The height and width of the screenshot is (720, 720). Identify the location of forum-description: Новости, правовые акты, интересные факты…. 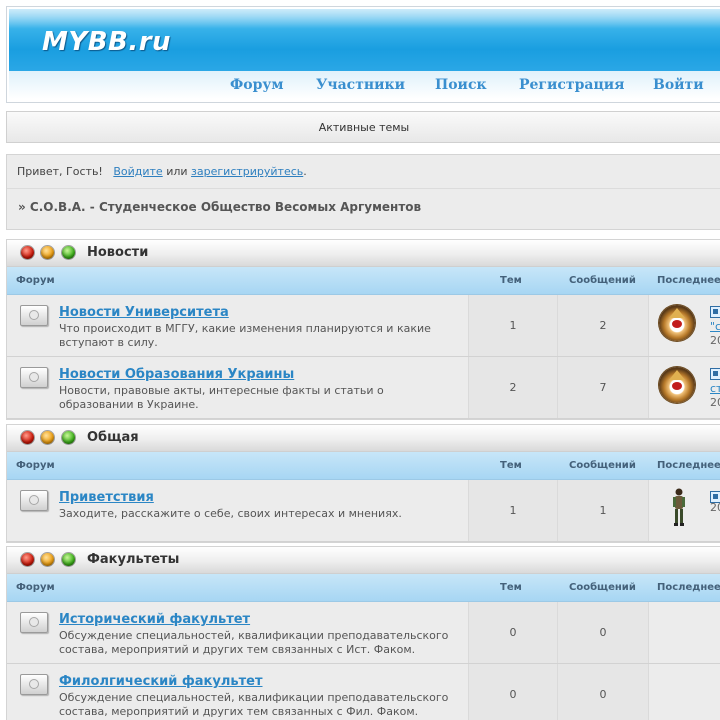
(221, 397).